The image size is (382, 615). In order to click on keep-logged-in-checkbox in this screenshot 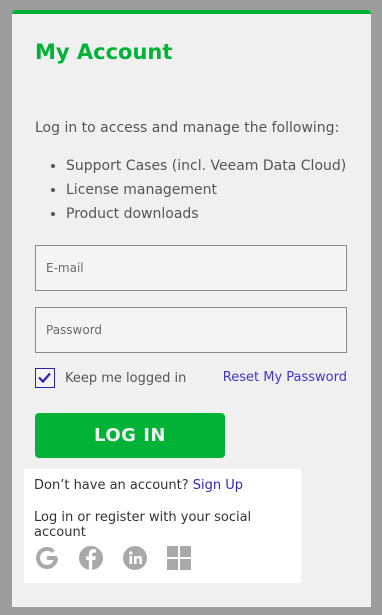, I will do `click(45, 378)`.